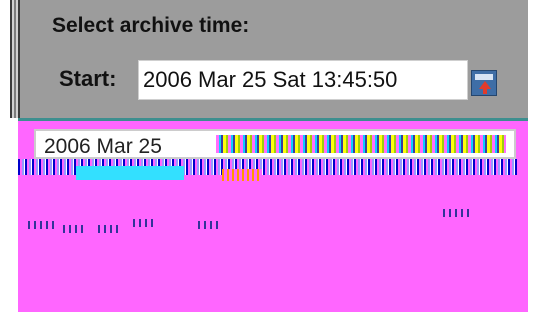 The height and width of the screenshot is (313, 533). What do you see at coordinates (88, 78) in the screenshot?
I see `start-label: Start:` at bounding box center [88, 78].